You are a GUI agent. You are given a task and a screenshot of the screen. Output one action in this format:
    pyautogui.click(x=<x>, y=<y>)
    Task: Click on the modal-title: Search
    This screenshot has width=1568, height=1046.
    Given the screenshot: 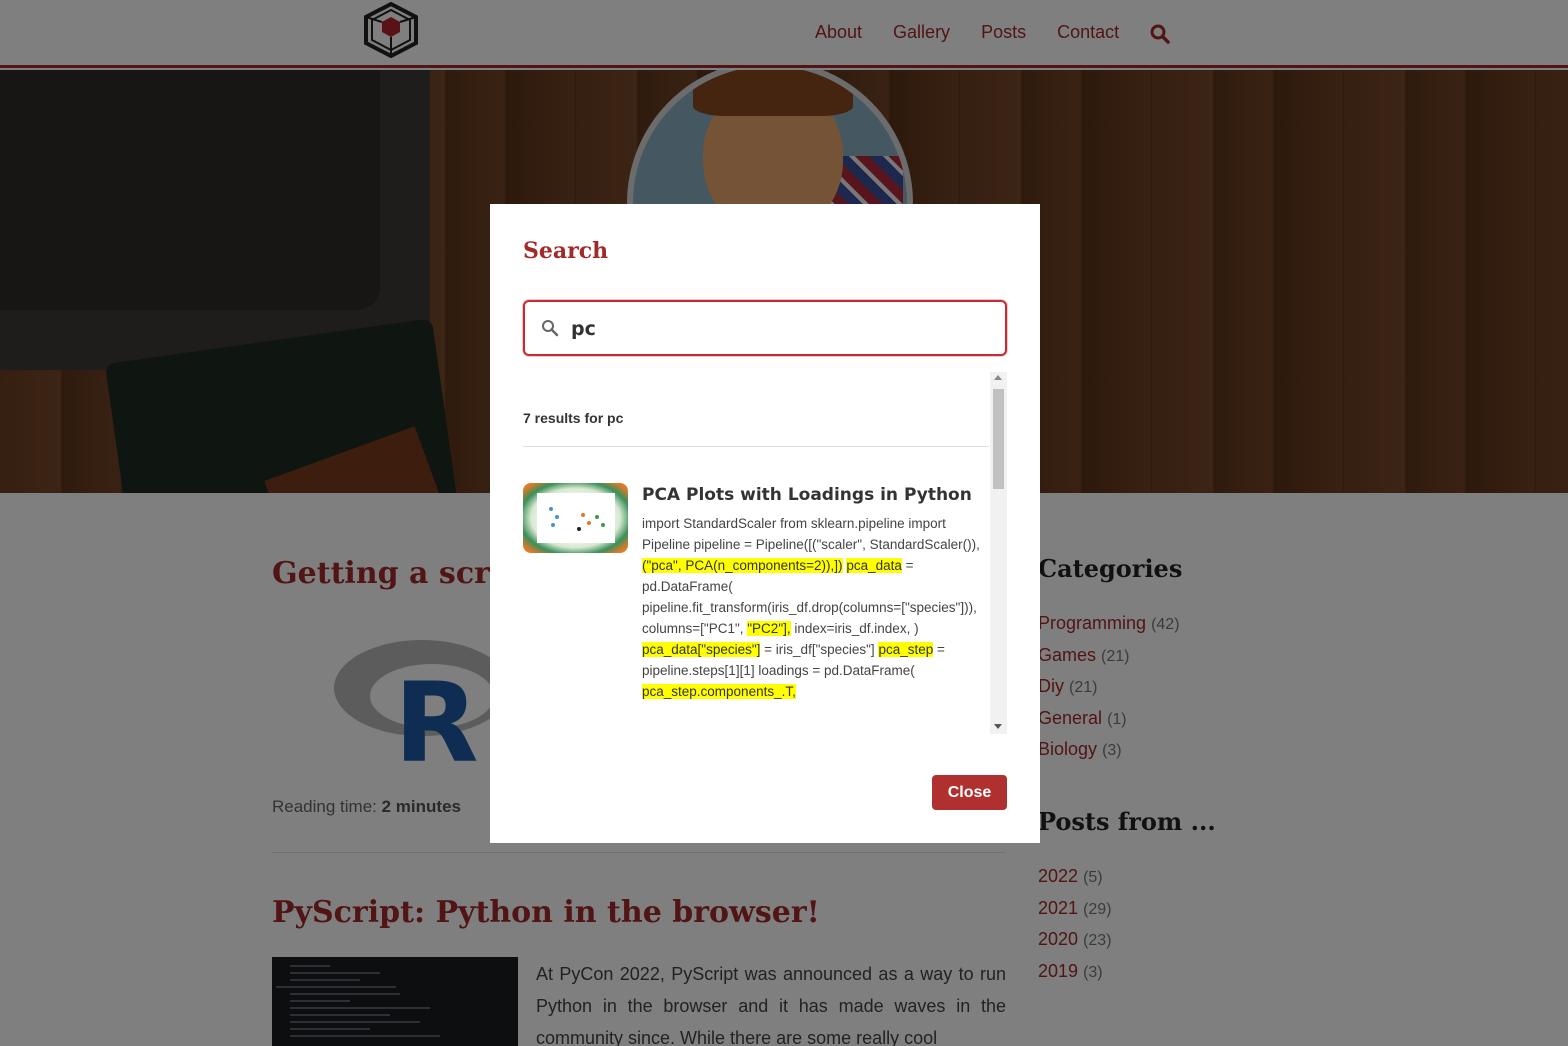 What is the action you would take?
    pyautogui.click(x=566, y=251)
    